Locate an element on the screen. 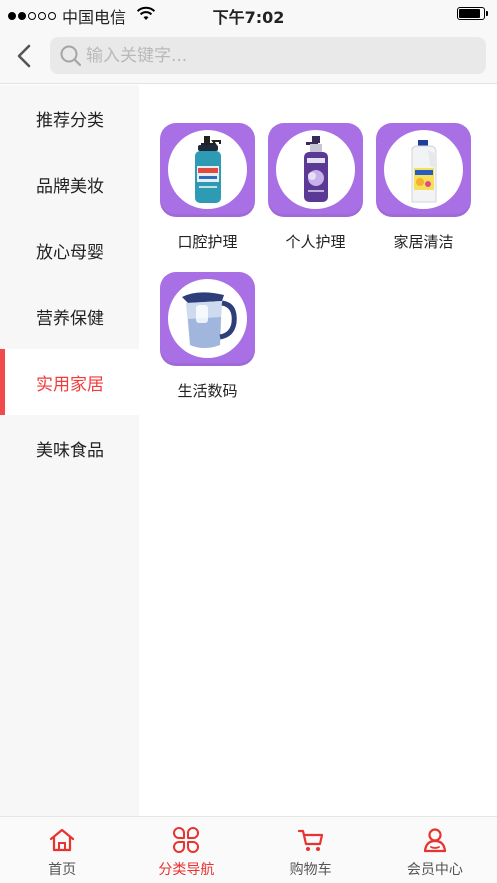 The width and height of the screenshot is (497, 883). header-bar is located at coordinates (248, 56).